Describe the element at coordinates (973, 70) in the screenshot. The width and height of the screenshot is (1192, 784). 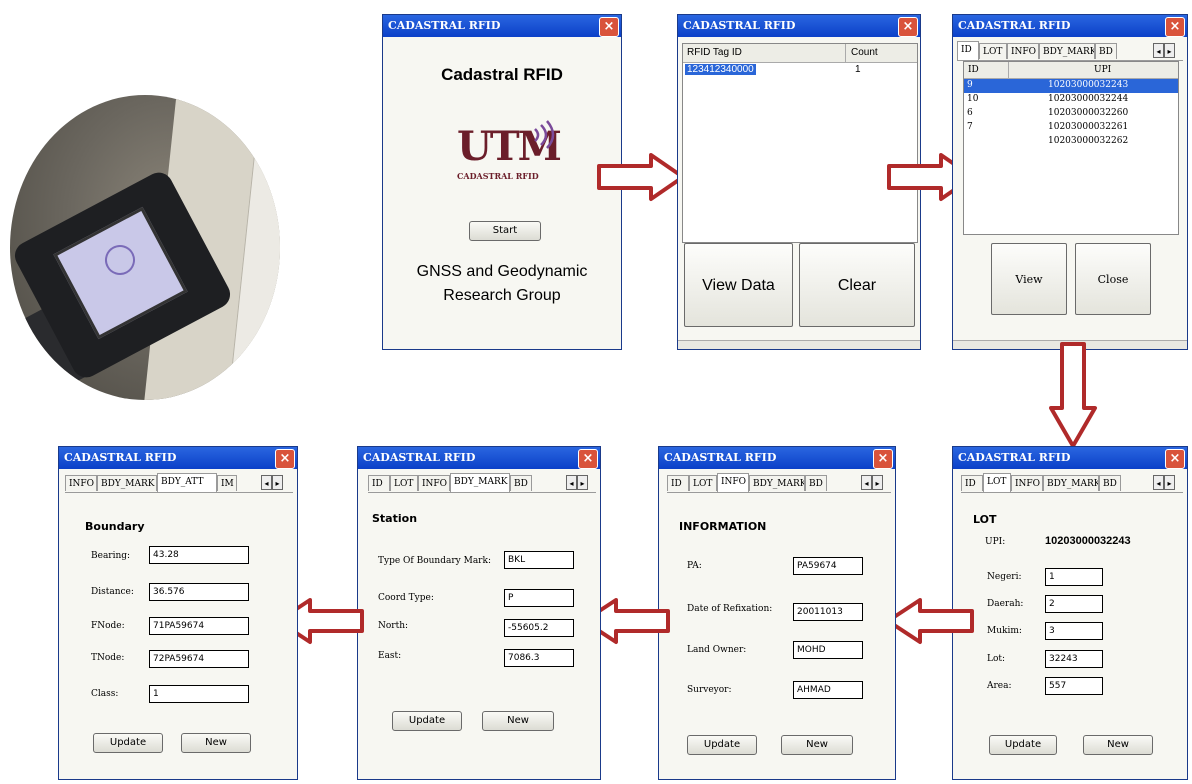
I see `column-header-id: ID` at that location.